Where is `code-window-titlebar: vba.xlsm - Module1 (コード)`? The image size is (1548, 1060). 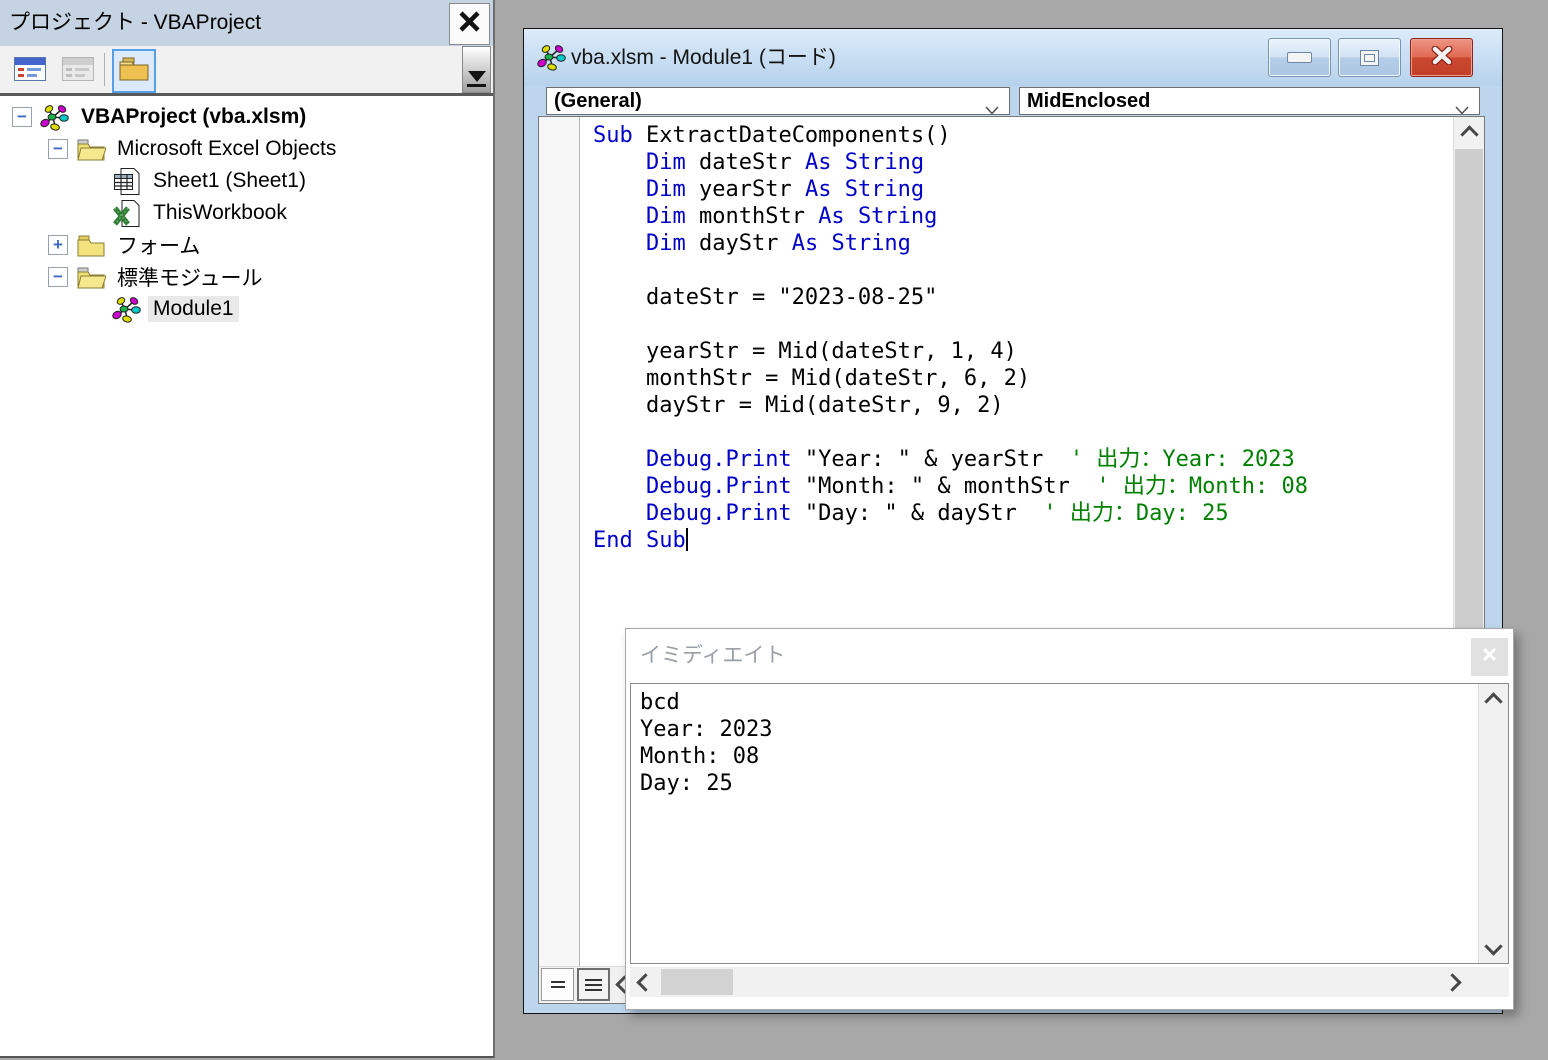
code-window-titlebar: vba.xlsm - Module1 (コード) is located at coordinates (1013, 57).